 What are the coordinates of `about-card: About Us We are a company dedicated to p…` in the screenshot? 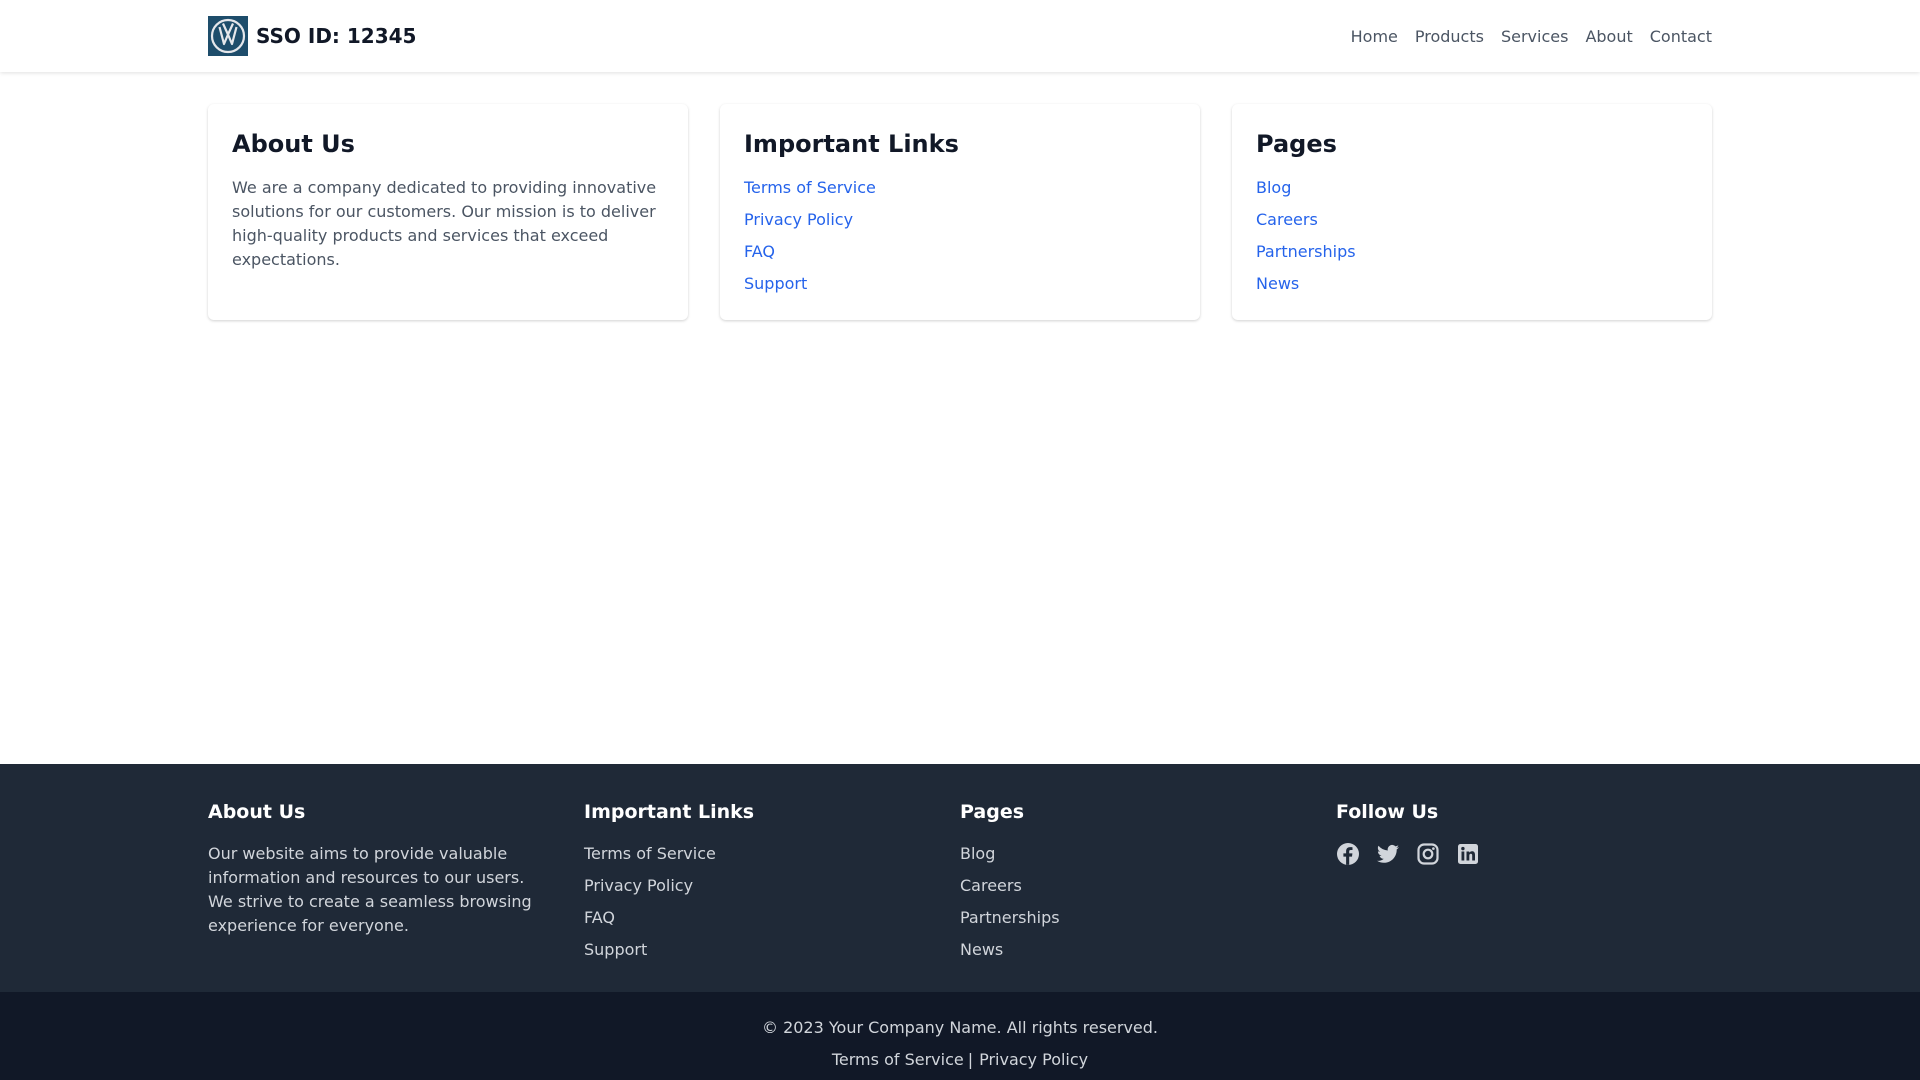 It's located at (448, 212).